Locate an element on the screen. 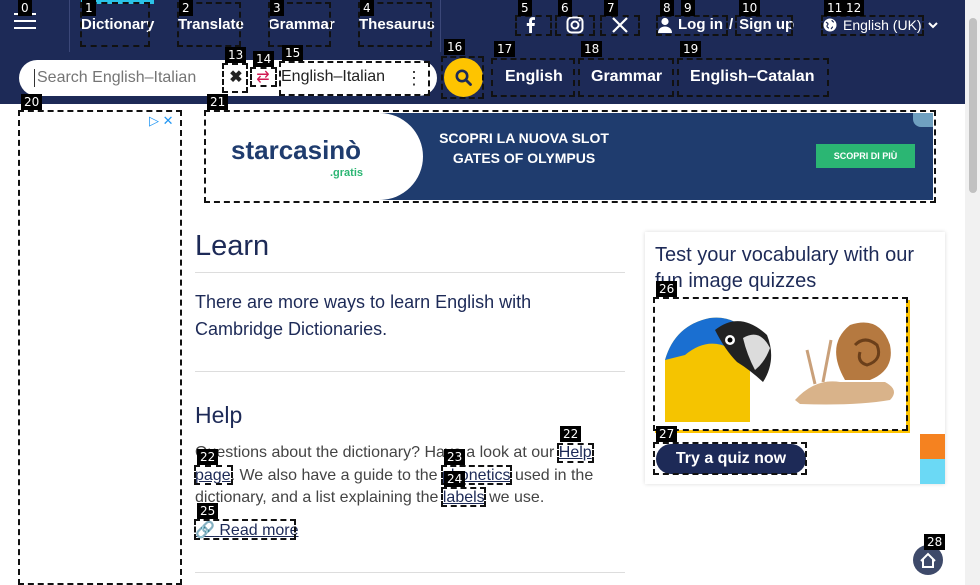  annotation-tag: 20 is located at coordinates (32, 102).